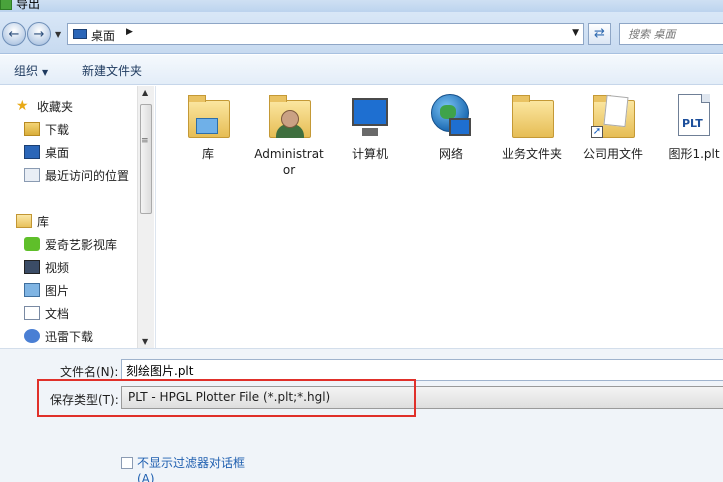 Image resolution: width=723 pixels, height=482 pixels. What do you see at coordinates (112, 70) in the screenshot?
I see `new-folder-button: 新建文件夹` at bounding box center [112, 70].